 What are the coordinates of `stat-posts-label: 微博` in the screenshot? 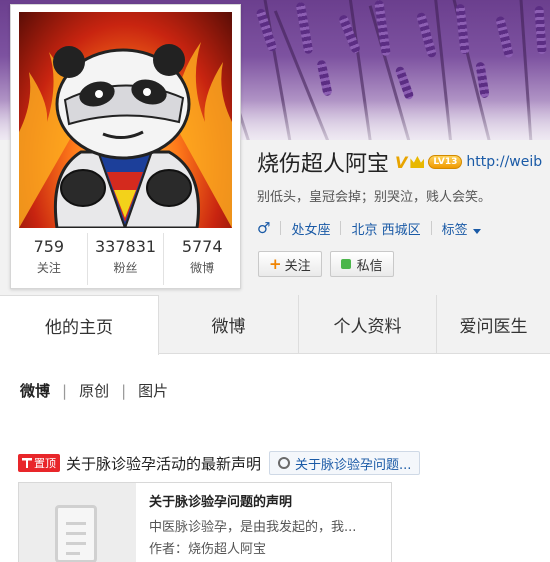 It's located at (202, 268).